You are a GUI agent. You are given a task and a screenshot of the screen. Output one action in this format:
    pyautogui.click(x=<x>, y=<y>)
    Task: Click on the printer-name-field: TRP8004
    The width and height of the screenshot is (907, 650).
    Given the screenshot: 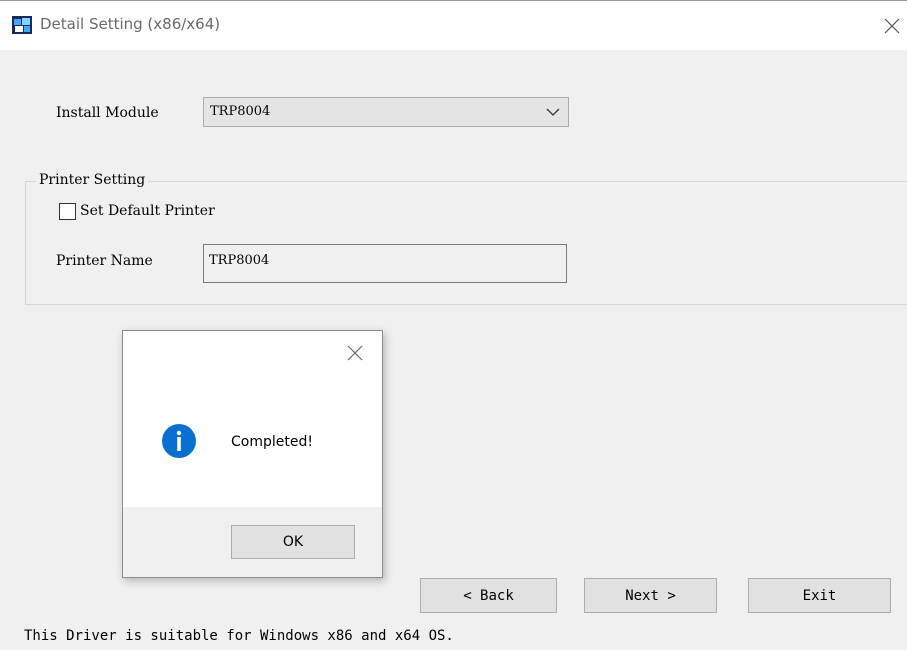 What is the action you would take?
    pyautogui.click(x=385, y=263)
    